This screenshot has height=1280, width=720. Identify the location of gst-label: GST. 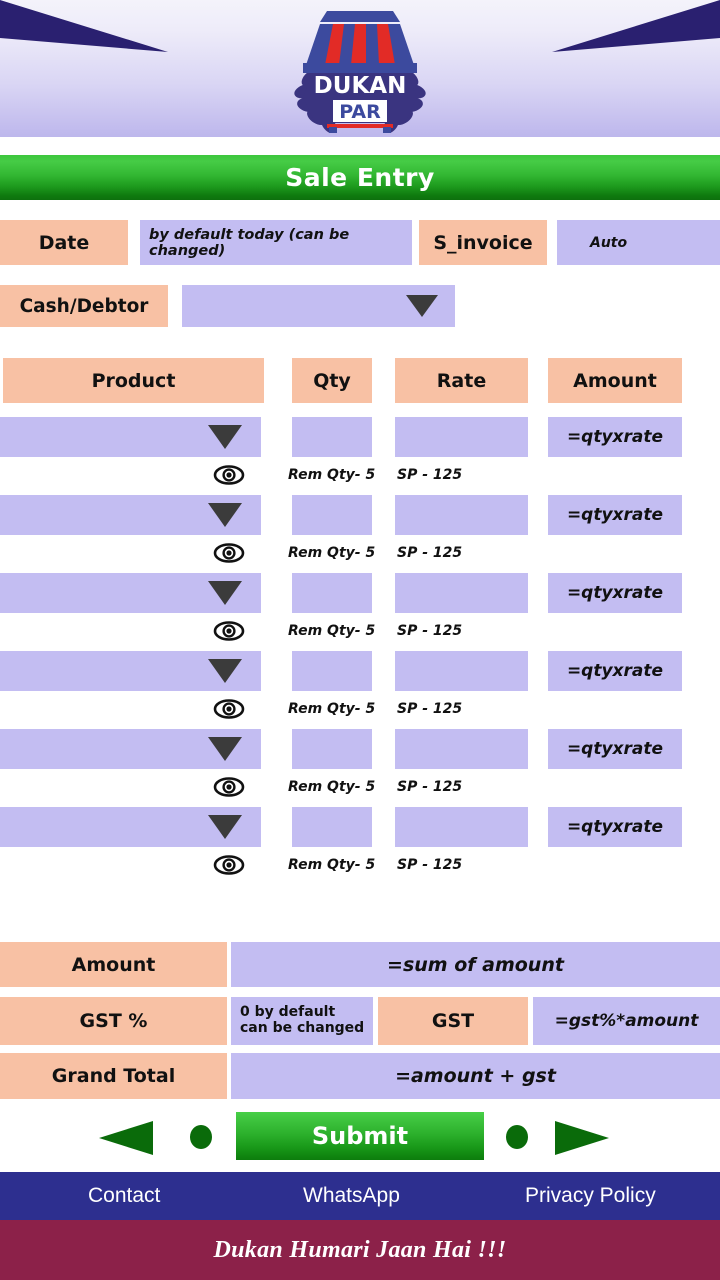
(453, 1021).